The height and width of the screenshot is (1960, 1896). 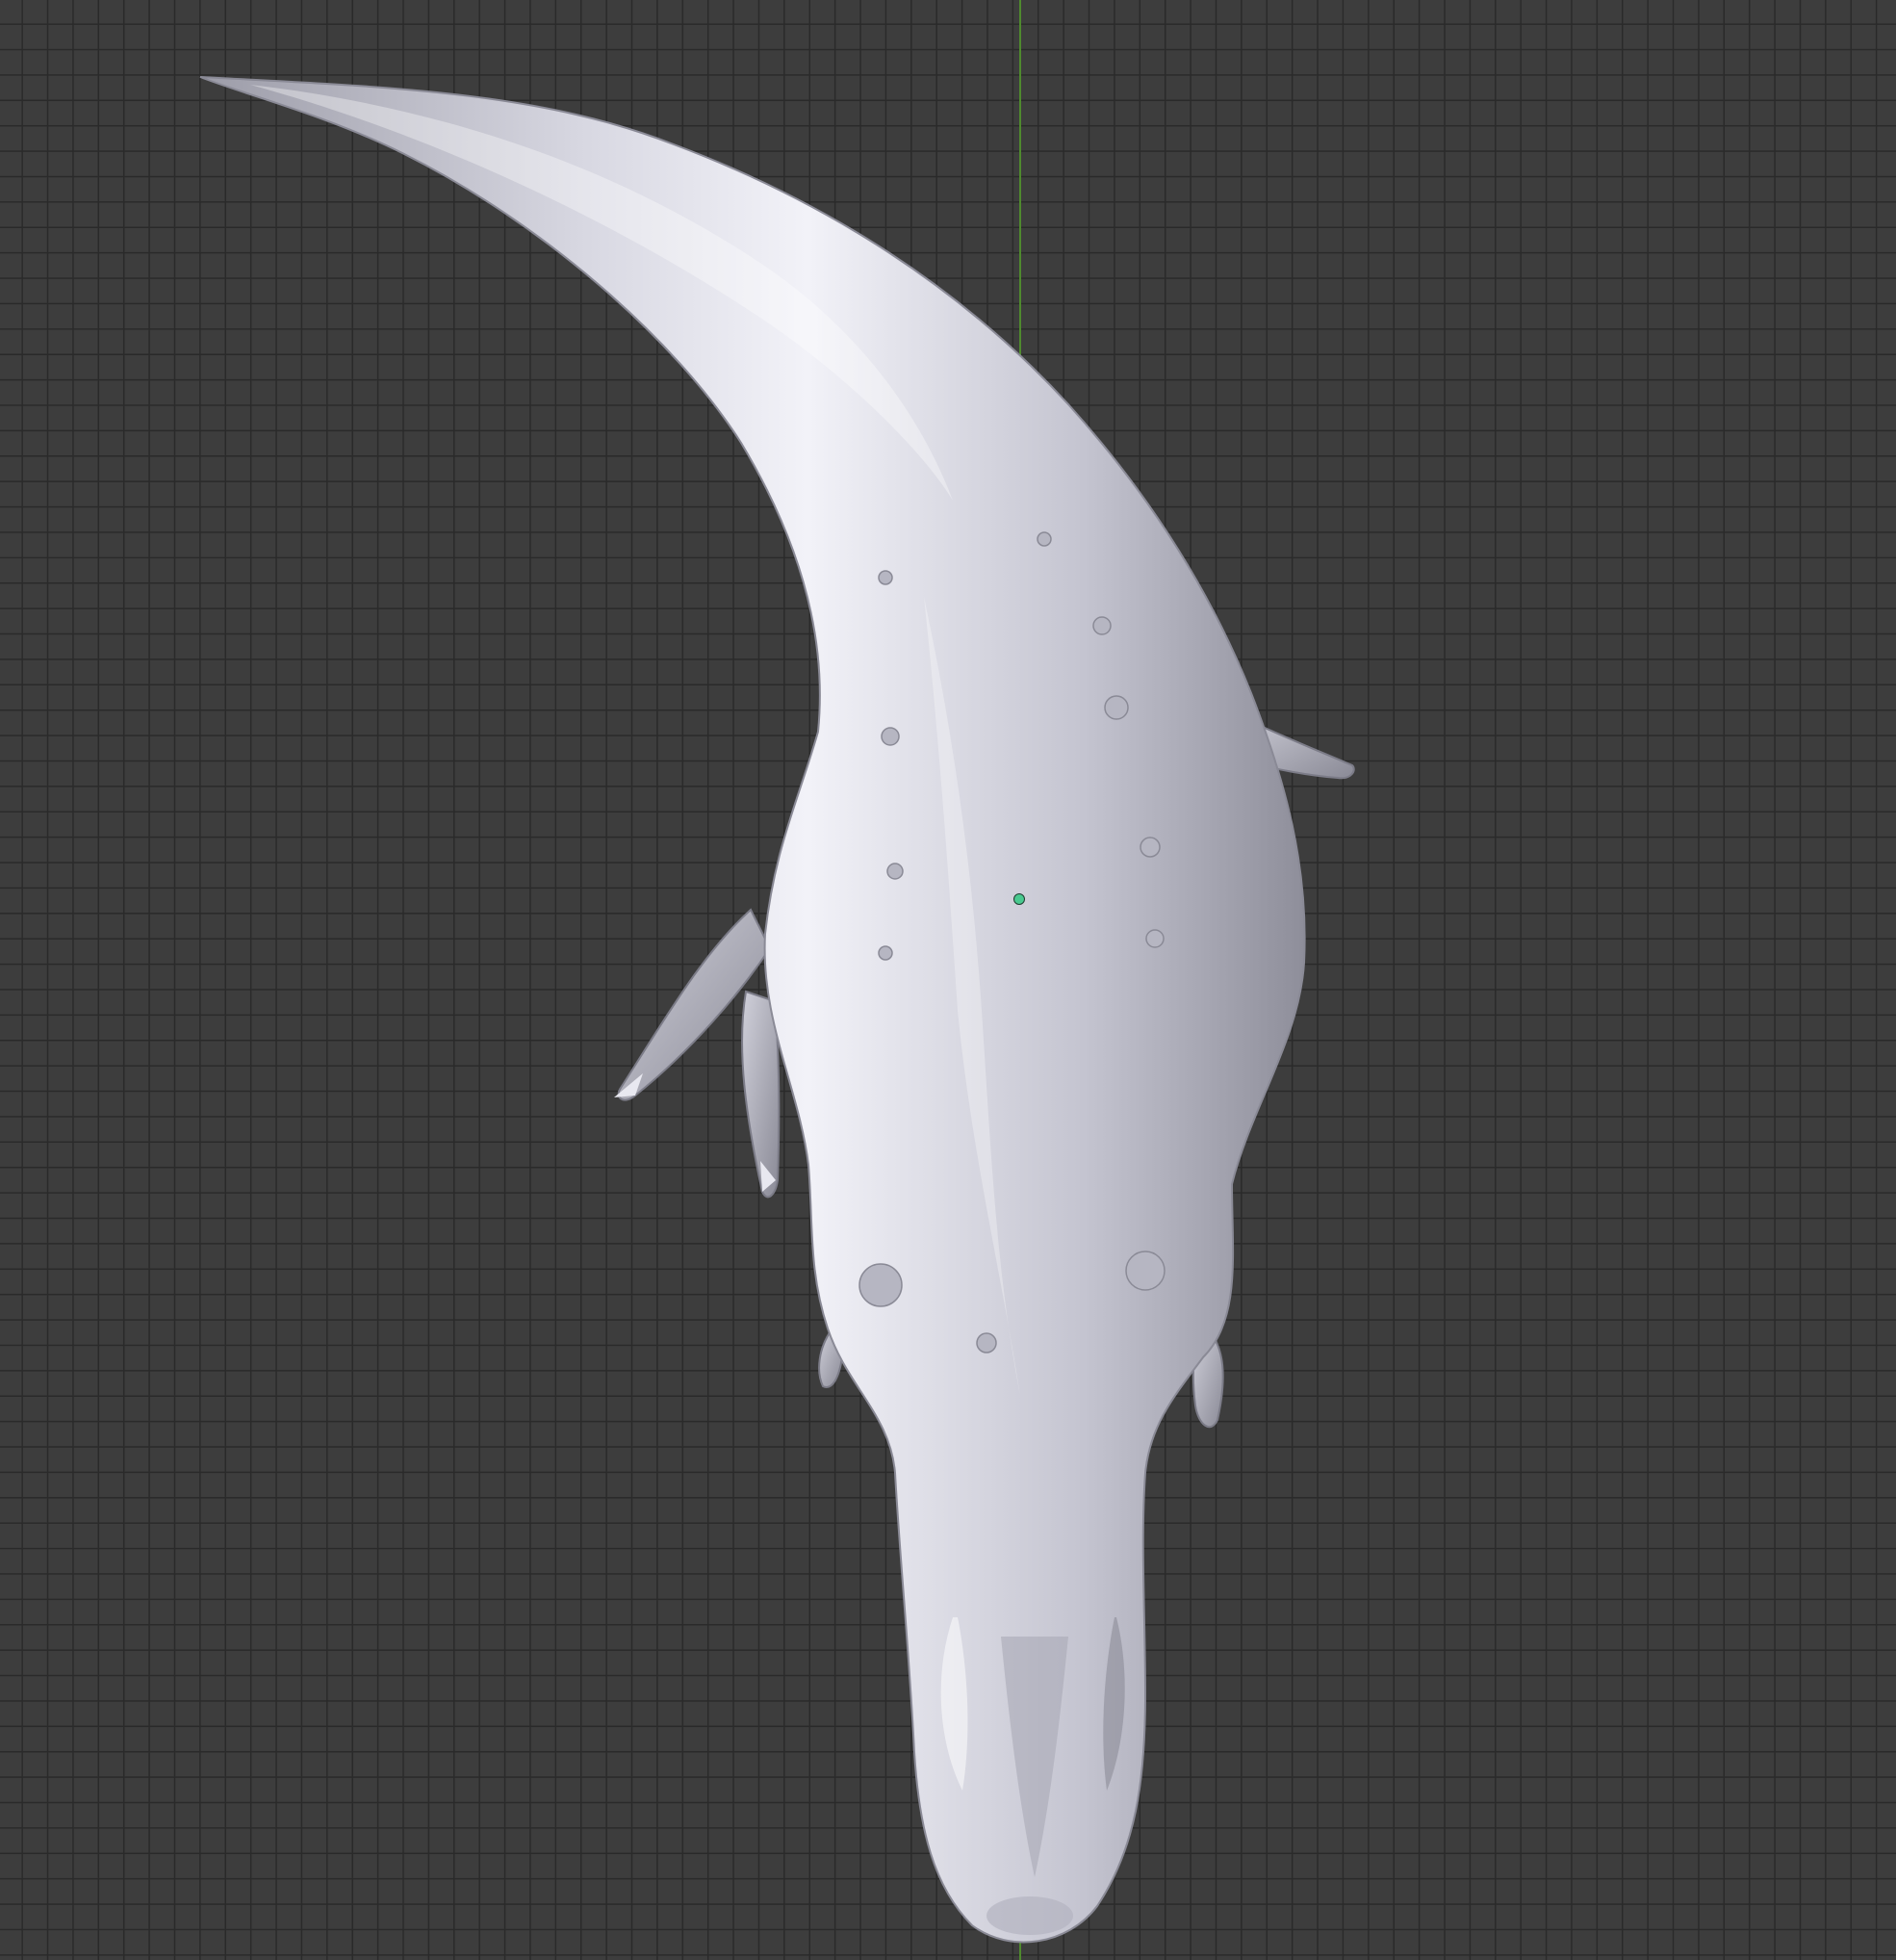 I want to click on origin-pivot-point, so click(x=1019, y=899).